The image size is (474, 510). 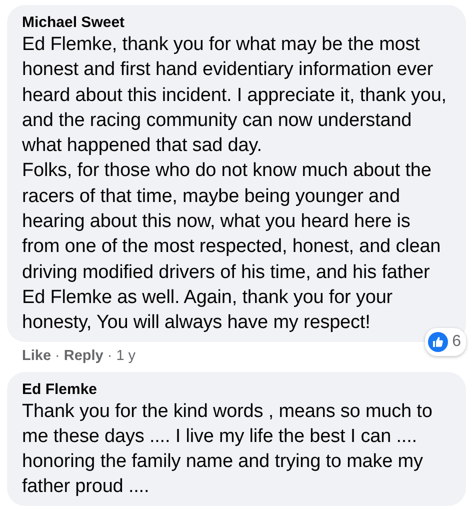 I want to click on reaction-count: 6, so click(x=456, y=342).